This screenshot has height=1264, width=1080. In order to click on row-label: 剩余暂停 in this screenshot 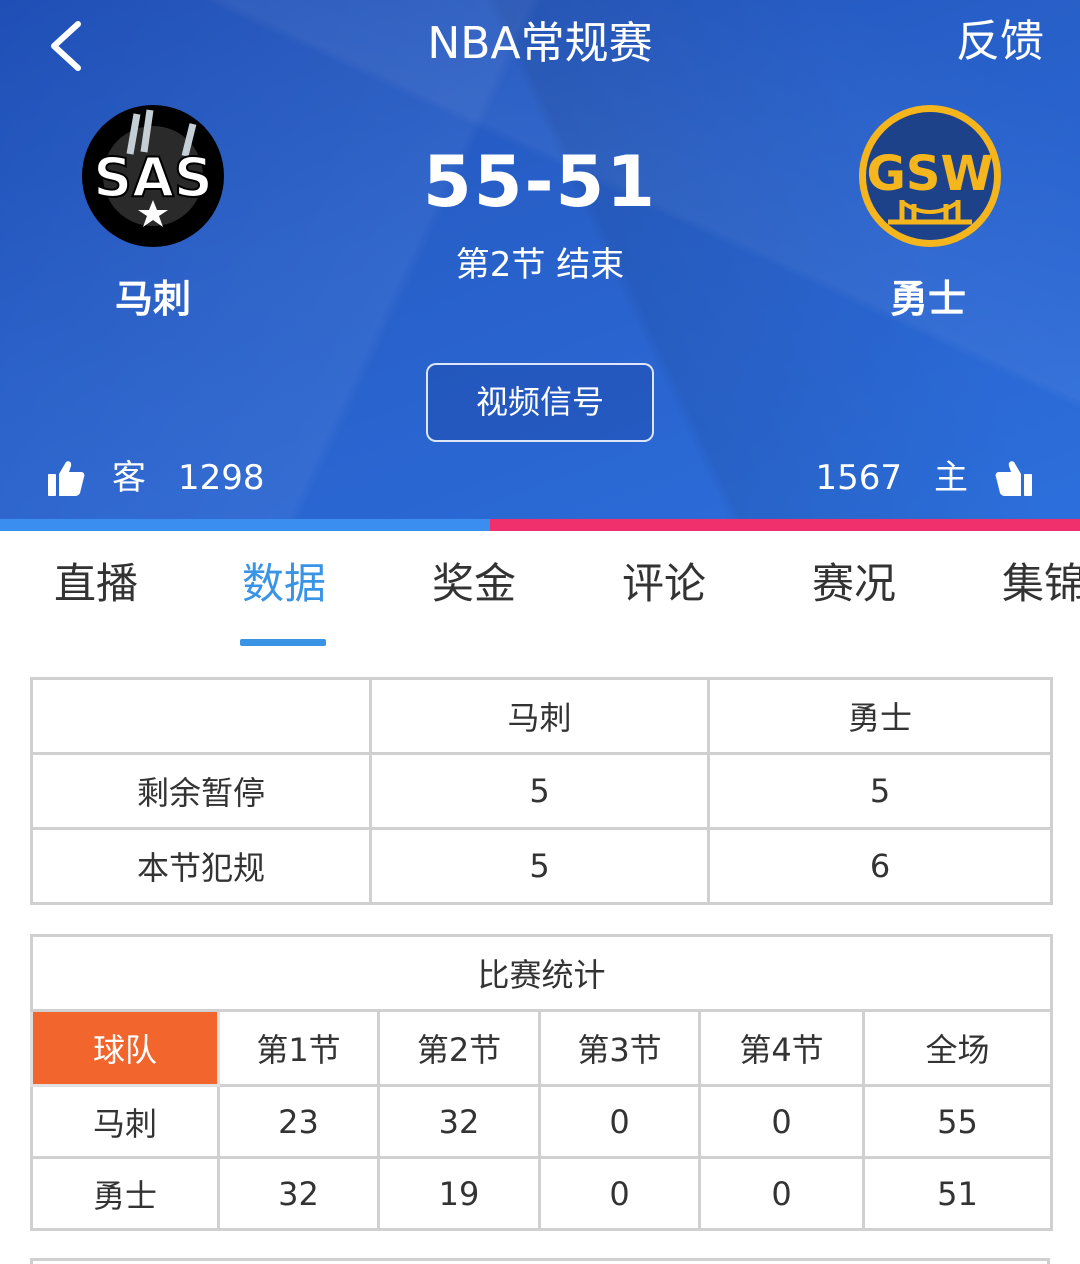, I will do `click(201, 791)`.